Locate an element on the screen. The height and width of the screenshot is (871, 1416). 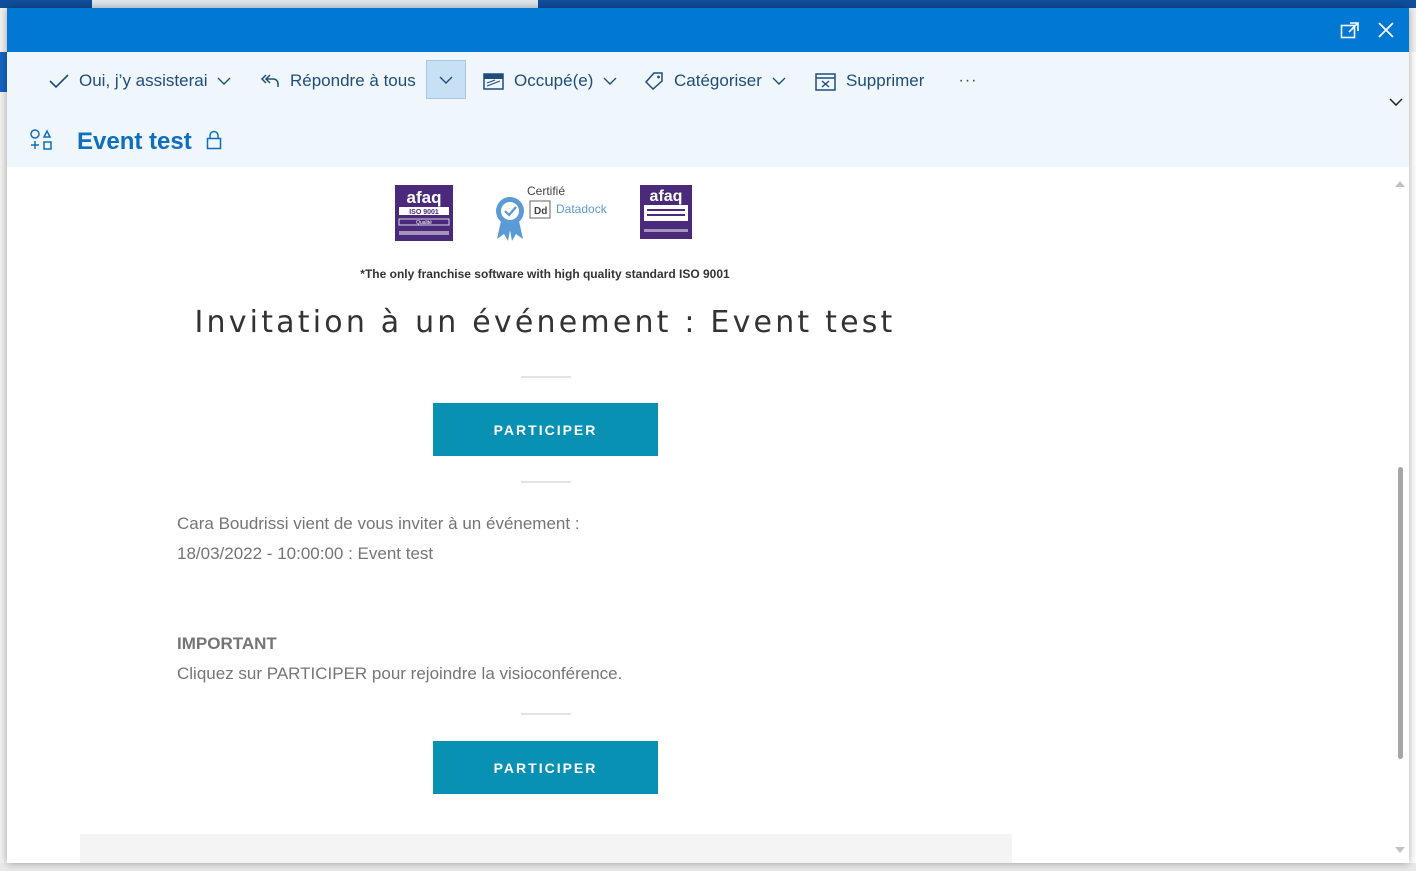
email-footer is located at coordinates (546, 848).